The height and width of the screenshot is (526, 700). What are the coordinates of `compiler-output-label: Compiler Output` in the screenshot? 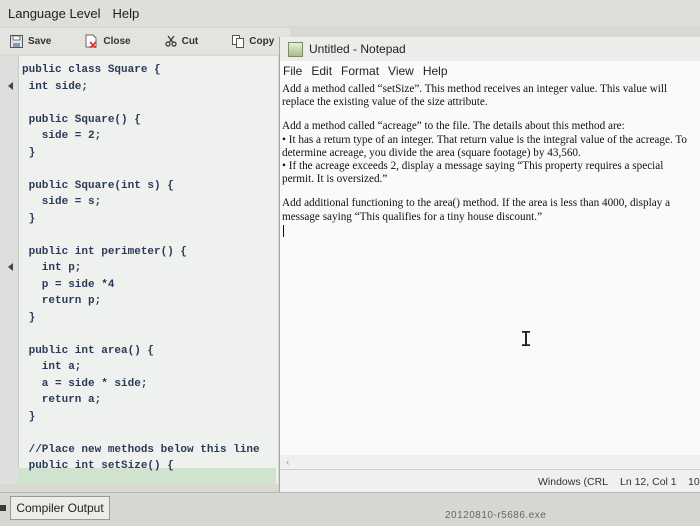 It's located at (60, 508).